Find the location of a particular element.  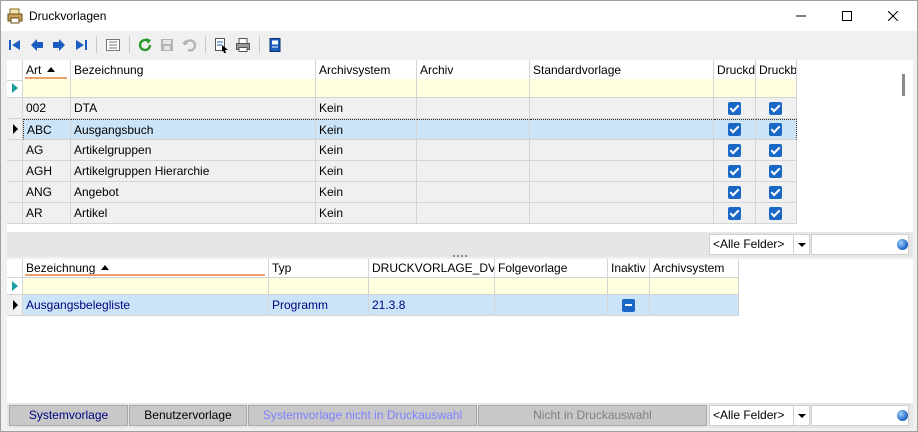

maximize-button is located at coordinates (847, 16).